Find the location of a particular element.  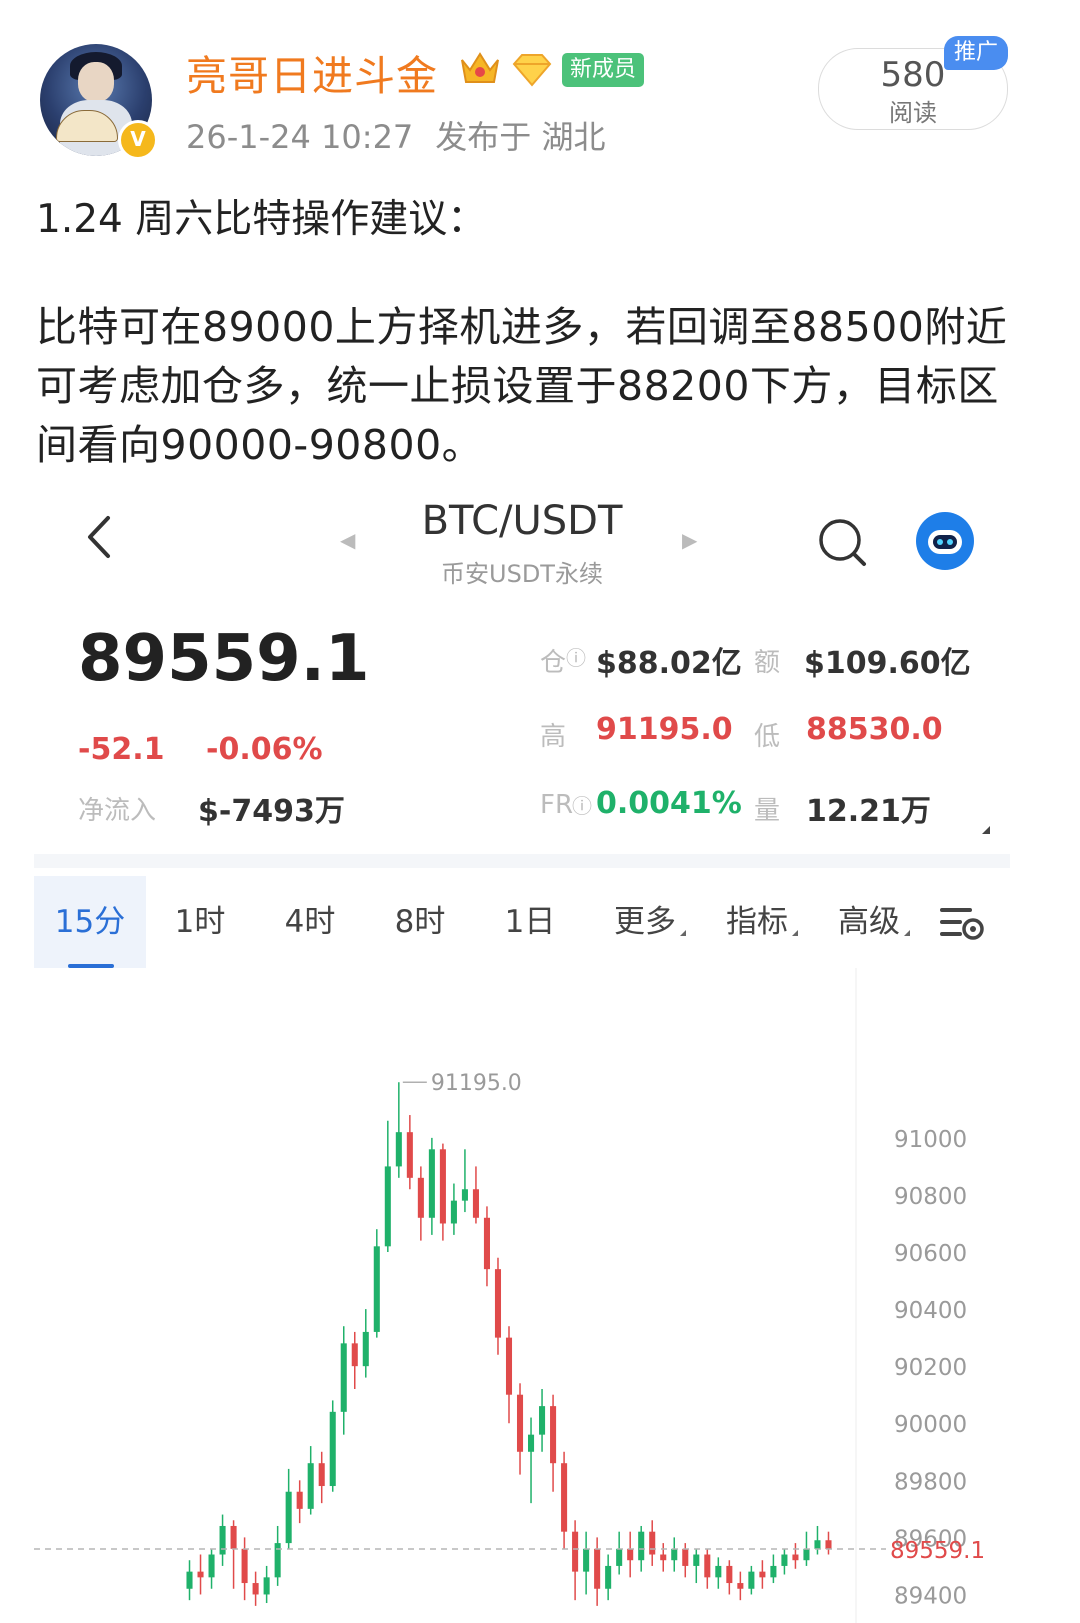

open-interest-label: 仓 is located at coordinates (553, 663).